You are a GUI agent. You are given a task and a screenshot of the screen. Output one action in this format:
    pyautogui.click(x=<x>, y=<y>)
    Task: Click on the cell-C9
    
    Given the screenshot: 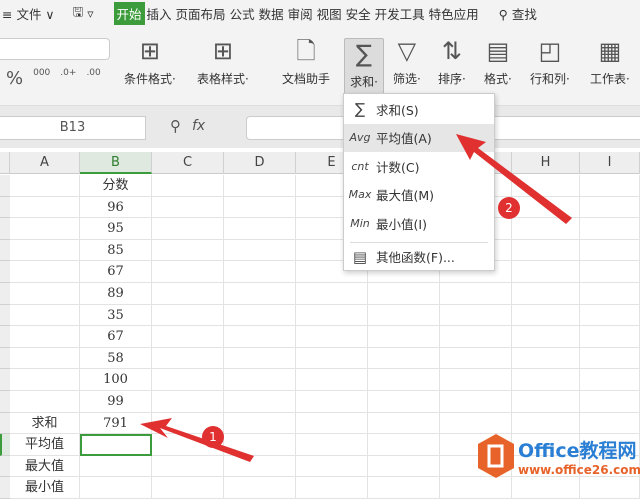 What is the action you would take?
    pyautogui.click(x=188, y=358)
    